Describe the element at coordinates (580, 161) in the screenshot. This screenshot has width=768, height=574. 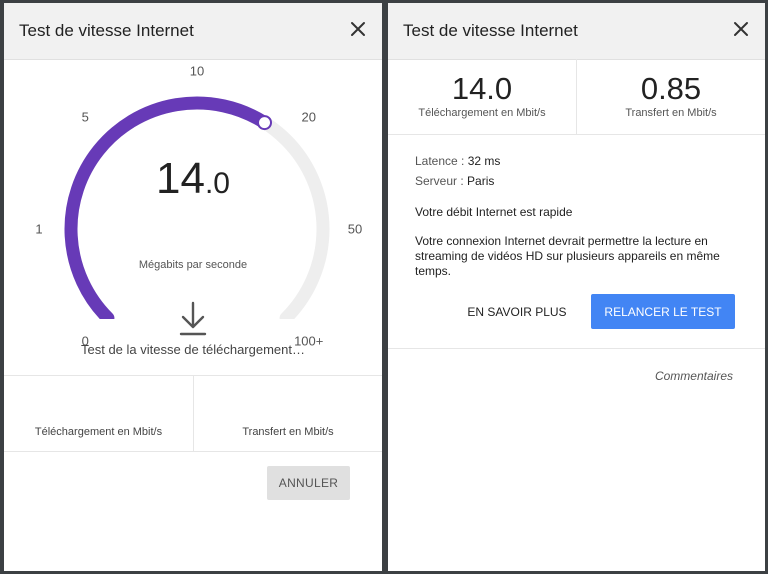
I see `latency-row: Latence : 32 ms` at that location.